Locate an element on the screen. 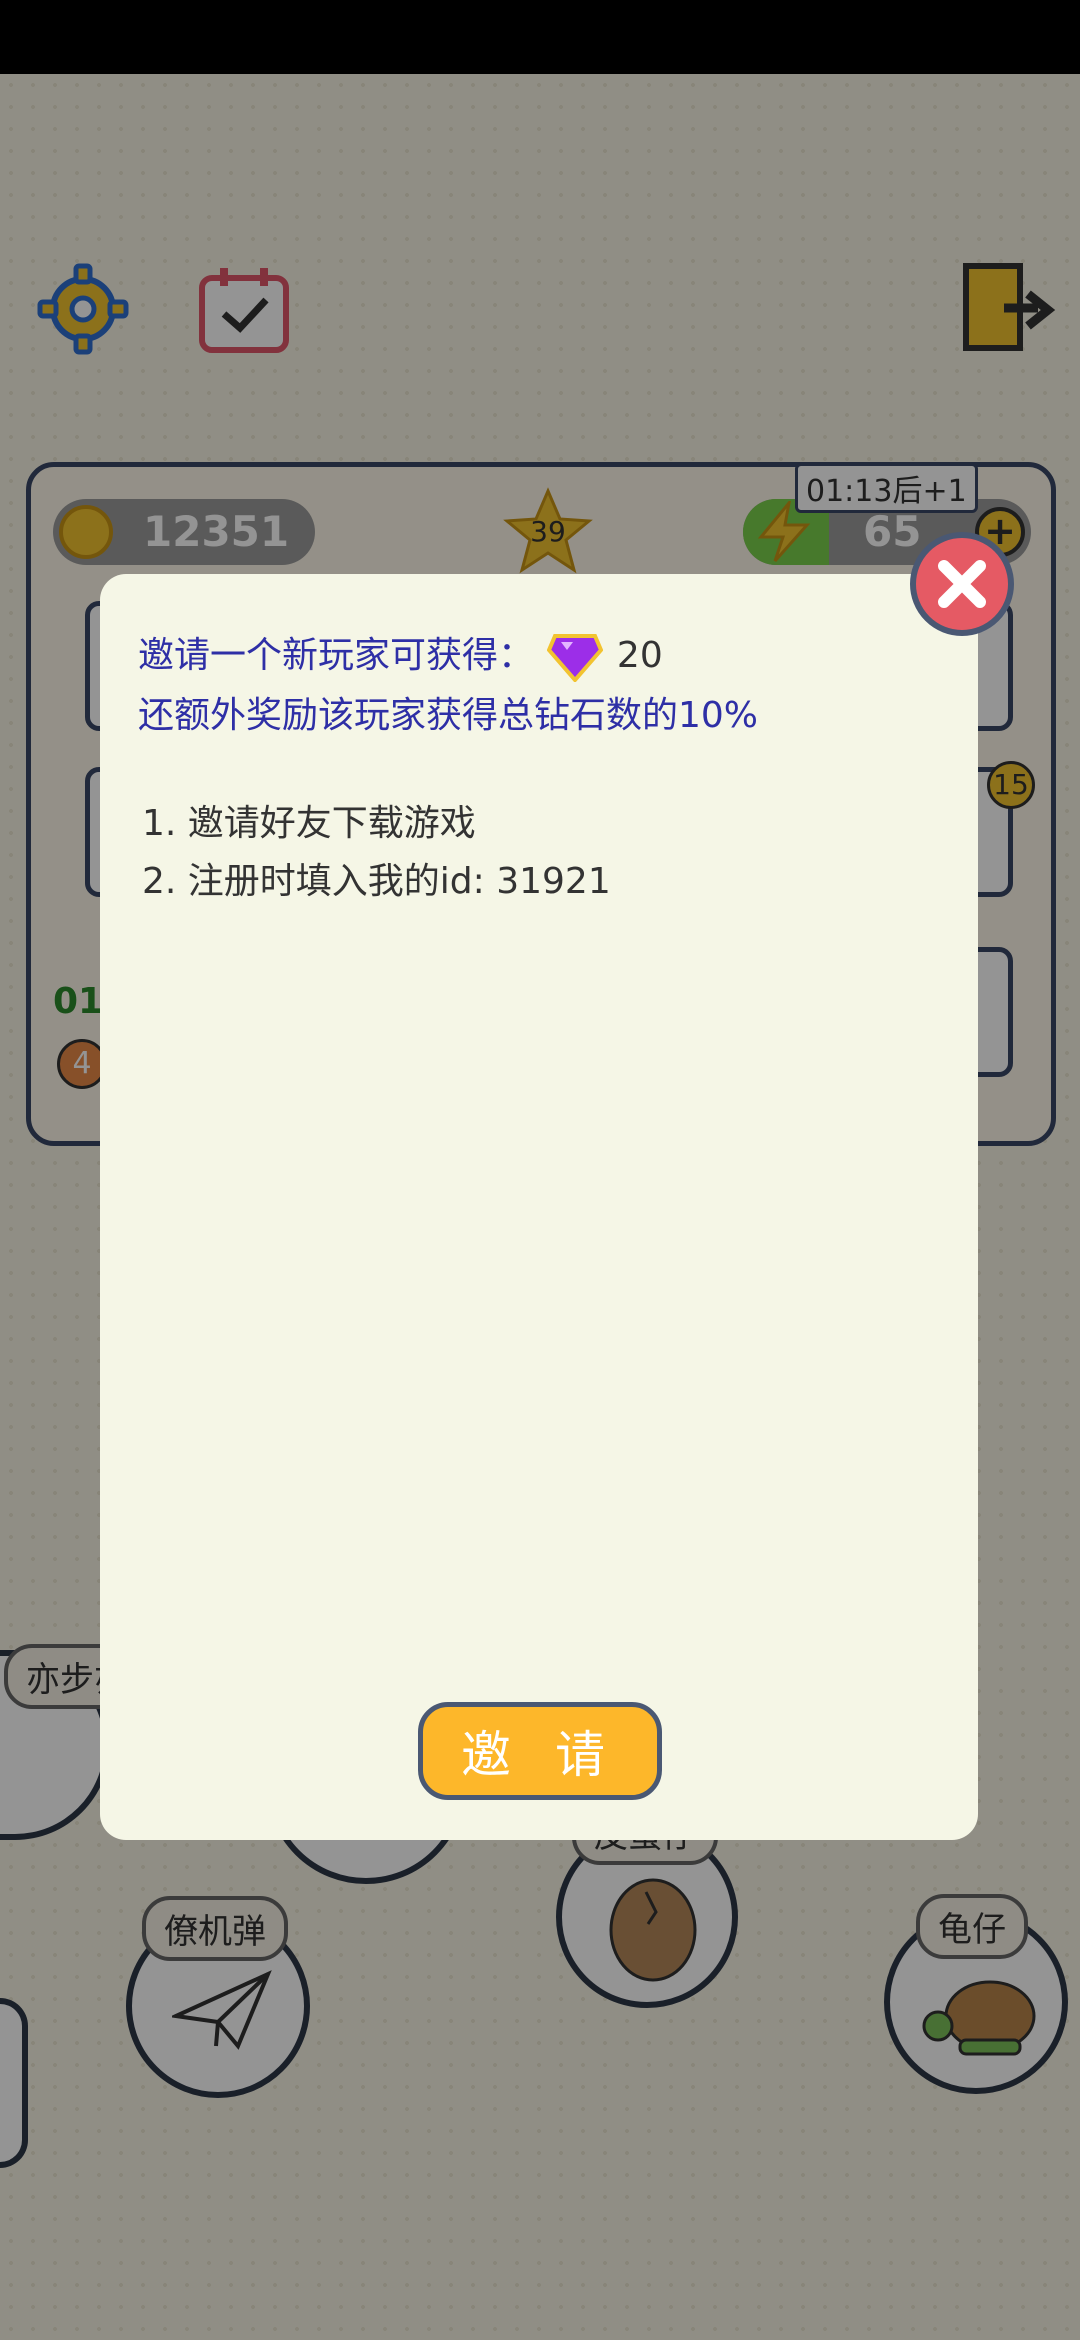 The image size is (1080, 2340). step-2: 2. 注册时填入我的id: 31921 is located at coordinates (376, 881).